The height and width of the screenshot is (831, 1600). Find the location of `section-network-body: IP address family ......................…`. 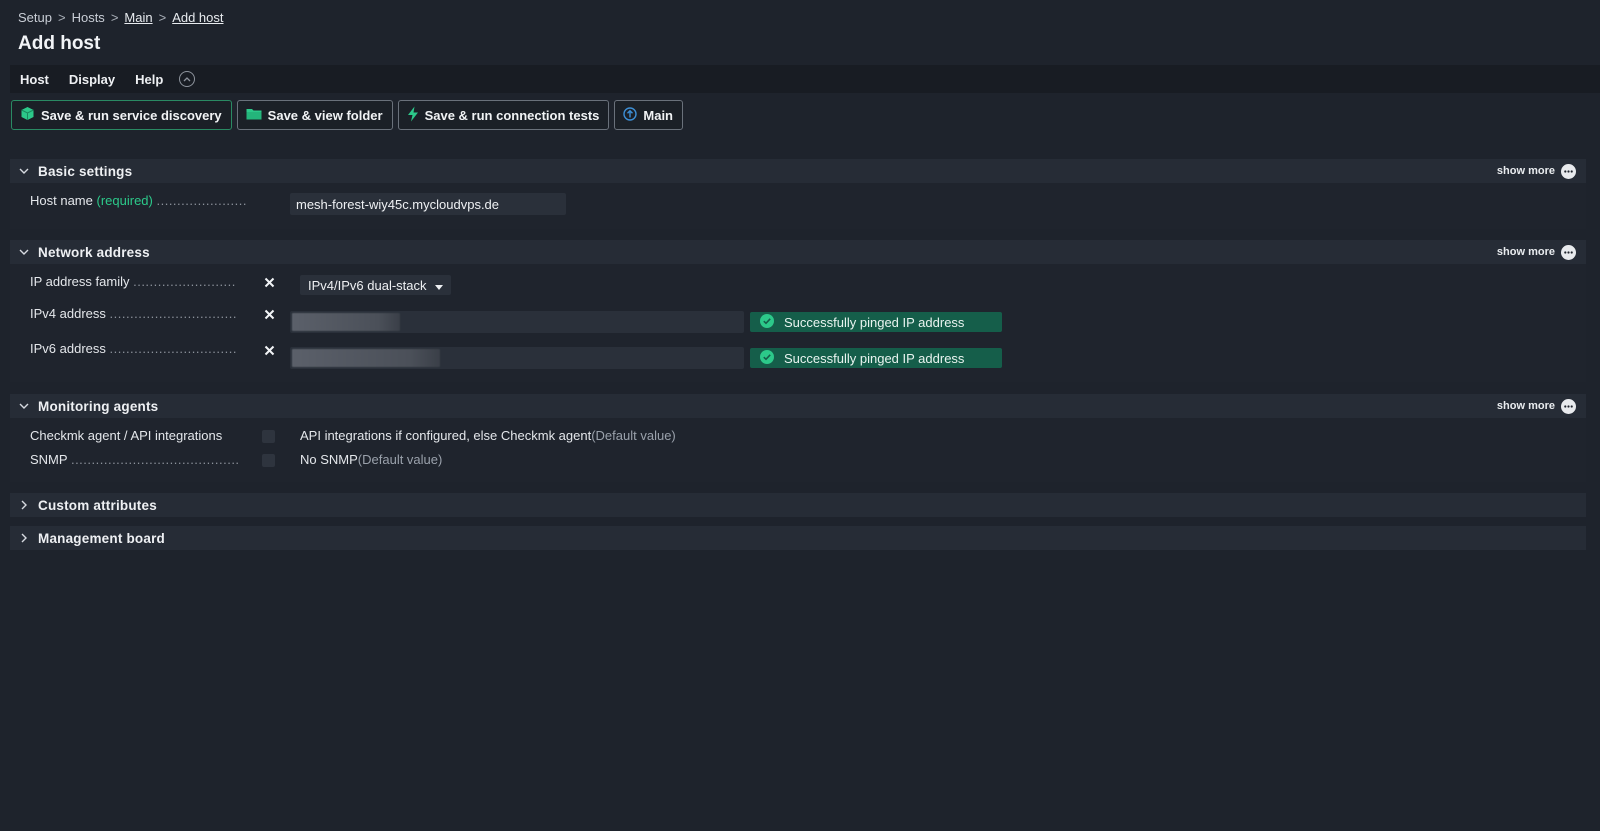

section-network-body: IP address family ......................… is located at coordinates (798, 323).